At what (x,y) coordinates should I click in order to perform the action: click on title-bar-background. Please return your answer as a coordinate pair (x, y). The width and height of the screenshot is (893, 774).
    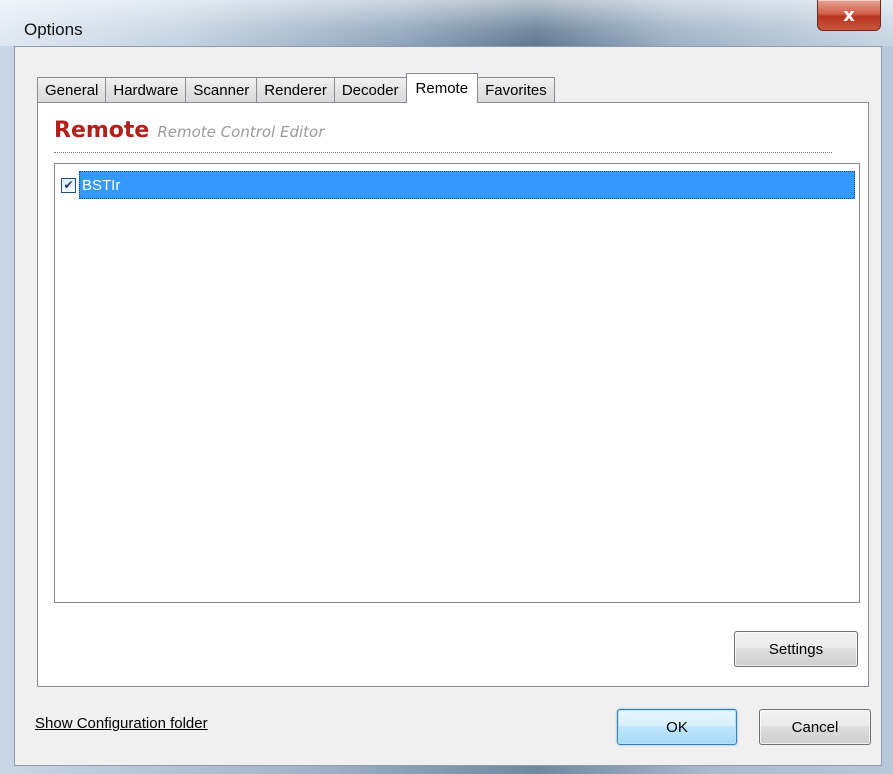
    Looking at the image, I should click on (446, 23).